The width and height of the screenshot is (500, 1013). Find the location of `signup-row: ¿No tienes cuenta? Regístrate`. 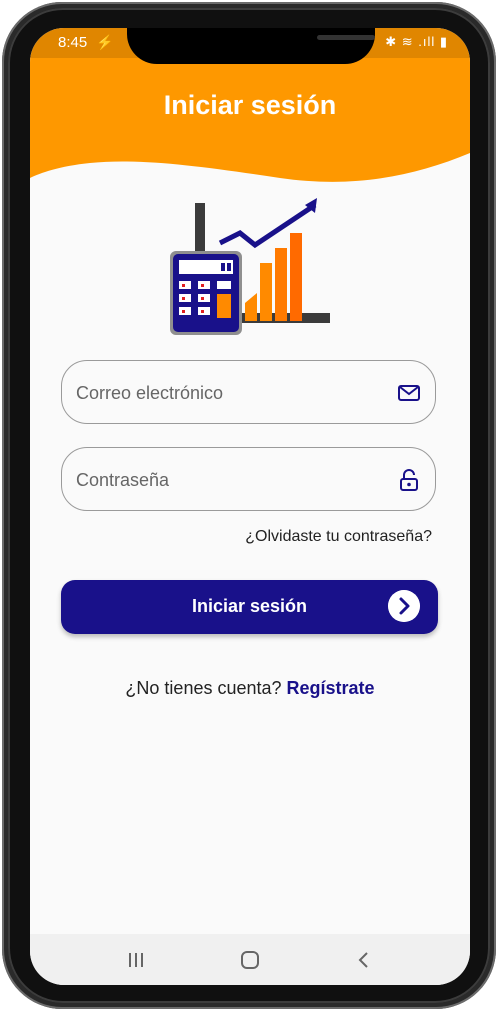

signup-row: ¿No tienes cuenta? Regístrate is located at coordinates (250, 688).